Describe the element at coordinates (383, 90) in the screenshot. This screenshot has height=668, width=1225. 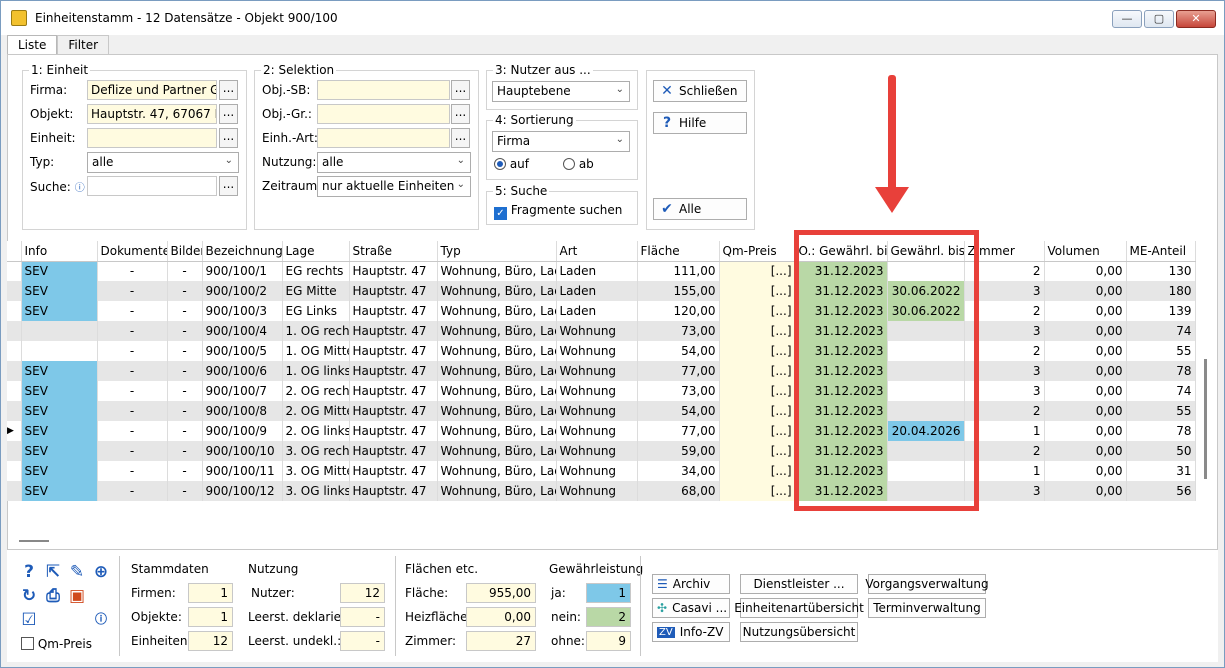
I see `objsb-field` at that location.